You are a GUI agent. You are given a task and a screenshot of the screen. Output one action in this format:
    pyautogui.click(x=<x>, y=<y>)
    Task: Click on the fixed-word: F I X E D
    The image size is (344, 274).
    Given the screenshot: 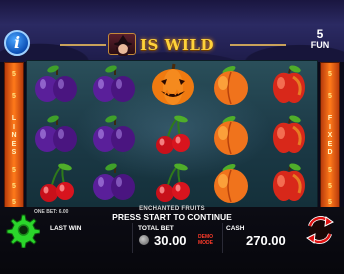 What is the action you would take?
    pyautogui.click(x=330, y=136)
    